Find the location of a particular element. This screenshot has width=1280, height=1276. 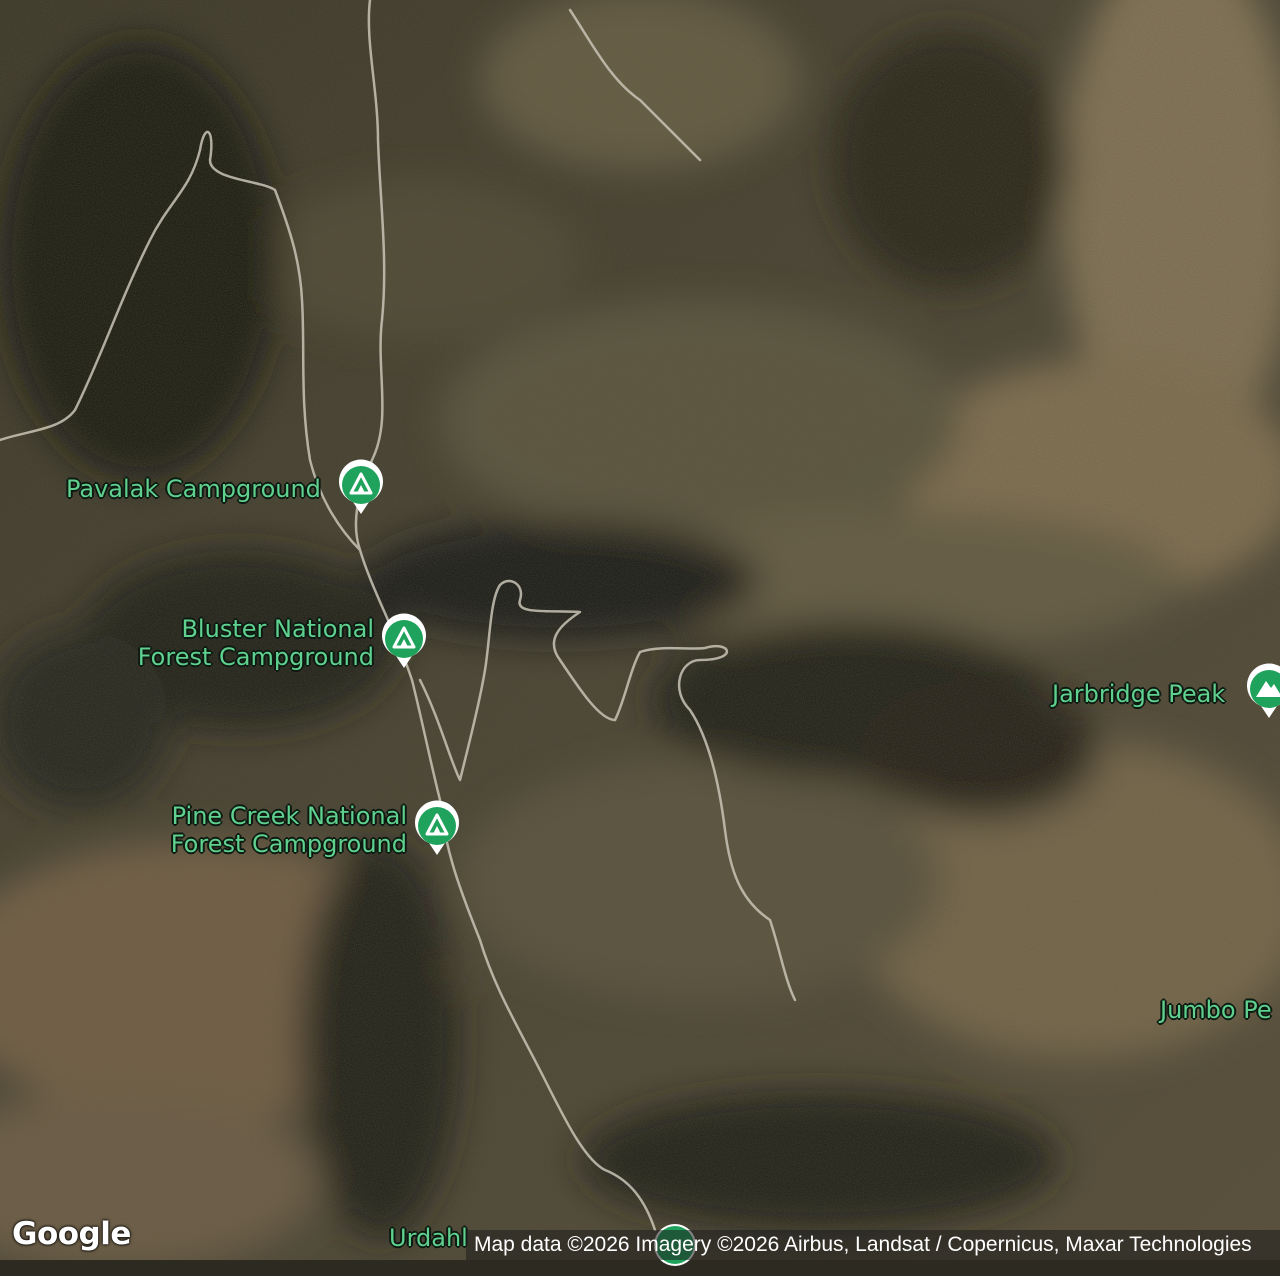

place-label-pine-creek-line2: Forest Campground is located at coordinates (268, 844).